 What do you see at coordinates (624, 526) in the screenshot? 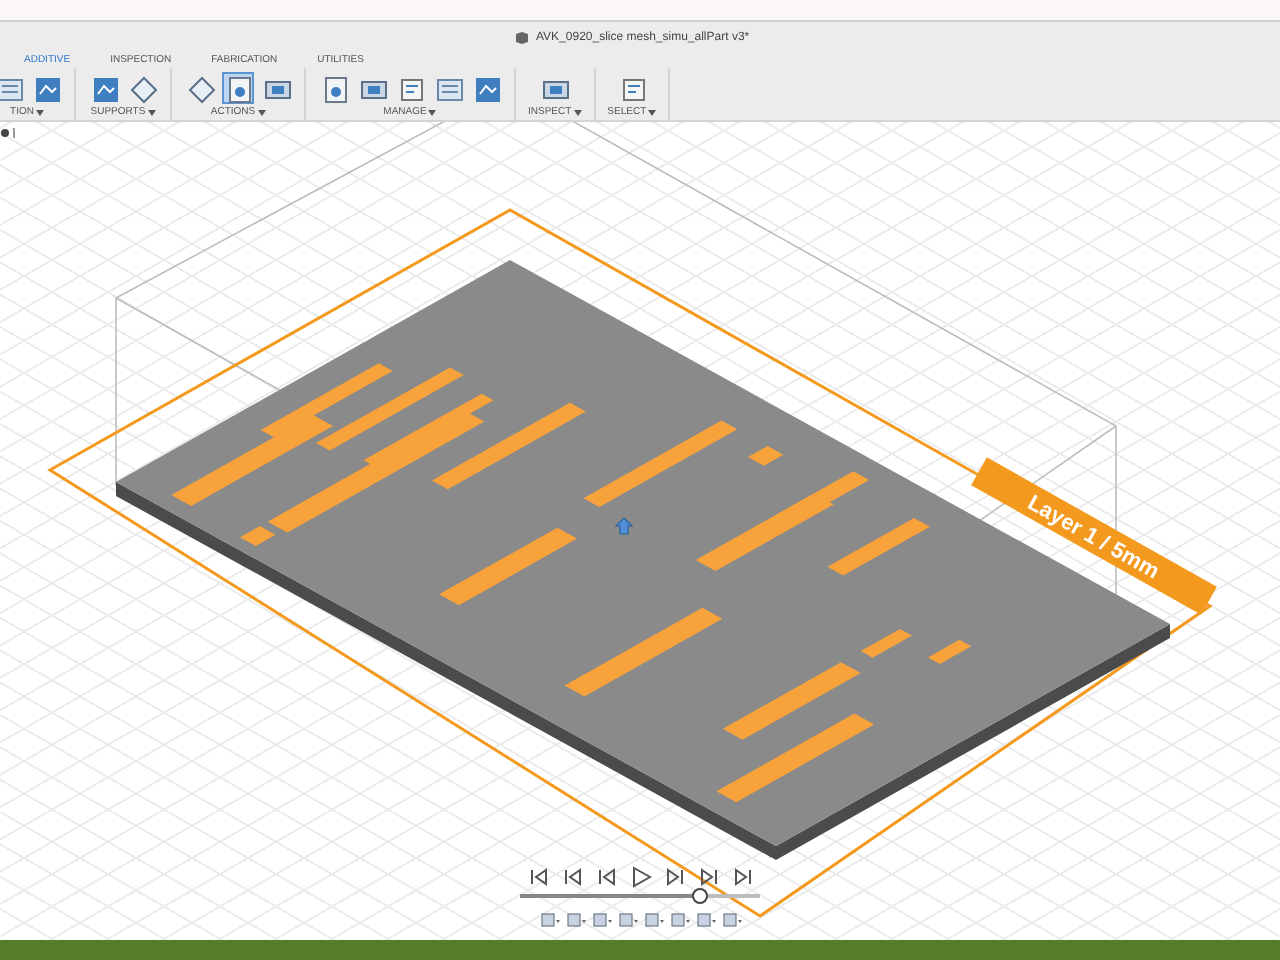
I see `move-handle-icon` at bounding box center [624, 526].